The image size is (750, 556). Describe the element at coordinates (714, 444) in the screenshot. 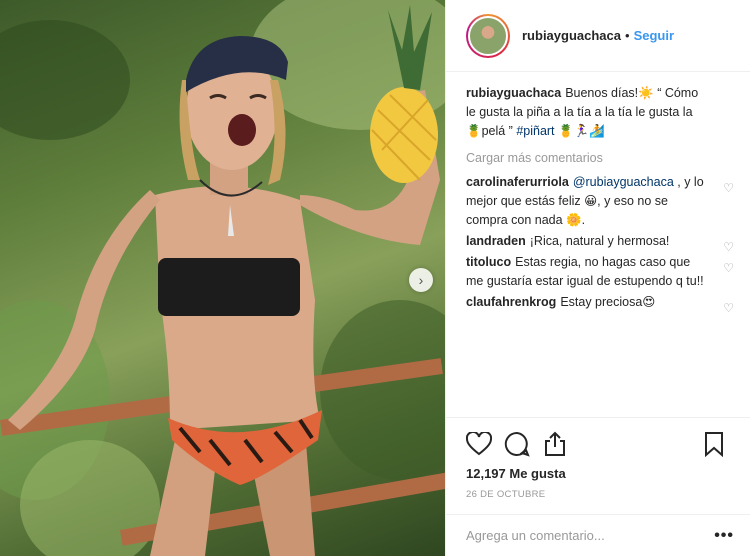

I see `bookmark-icon` at that location.